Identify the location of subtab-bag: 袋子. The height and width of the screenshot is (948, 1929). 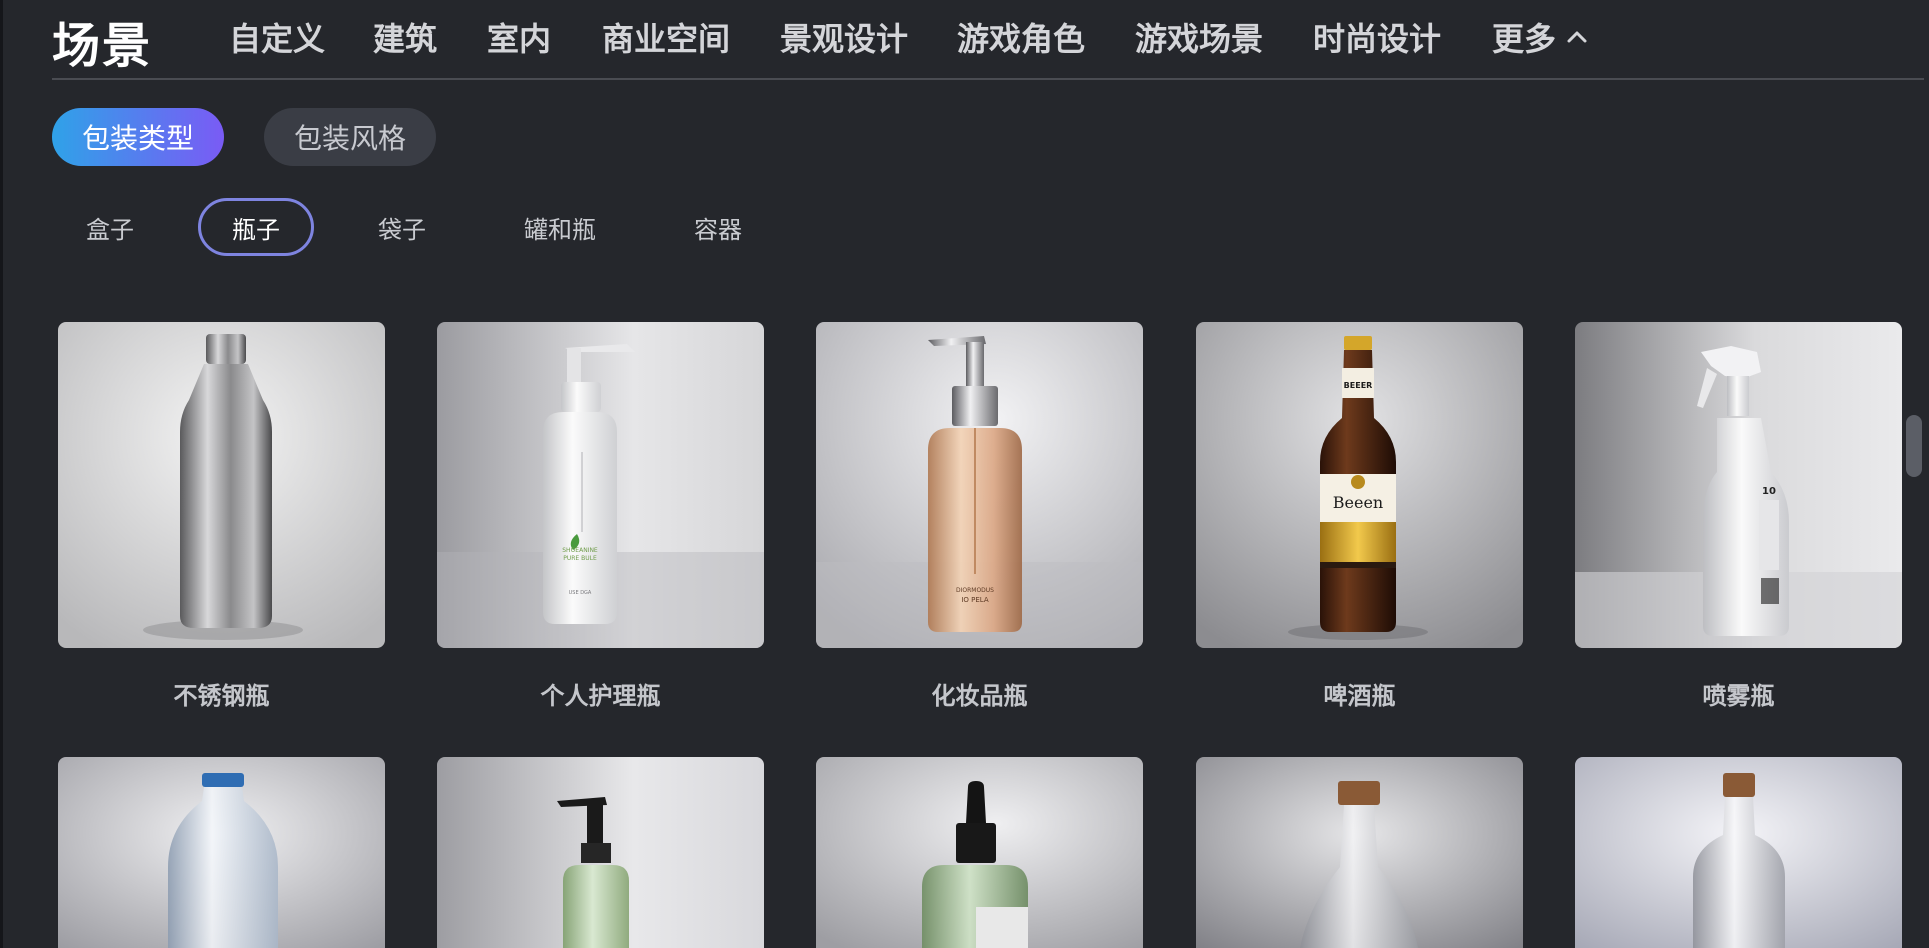
(402, 227).